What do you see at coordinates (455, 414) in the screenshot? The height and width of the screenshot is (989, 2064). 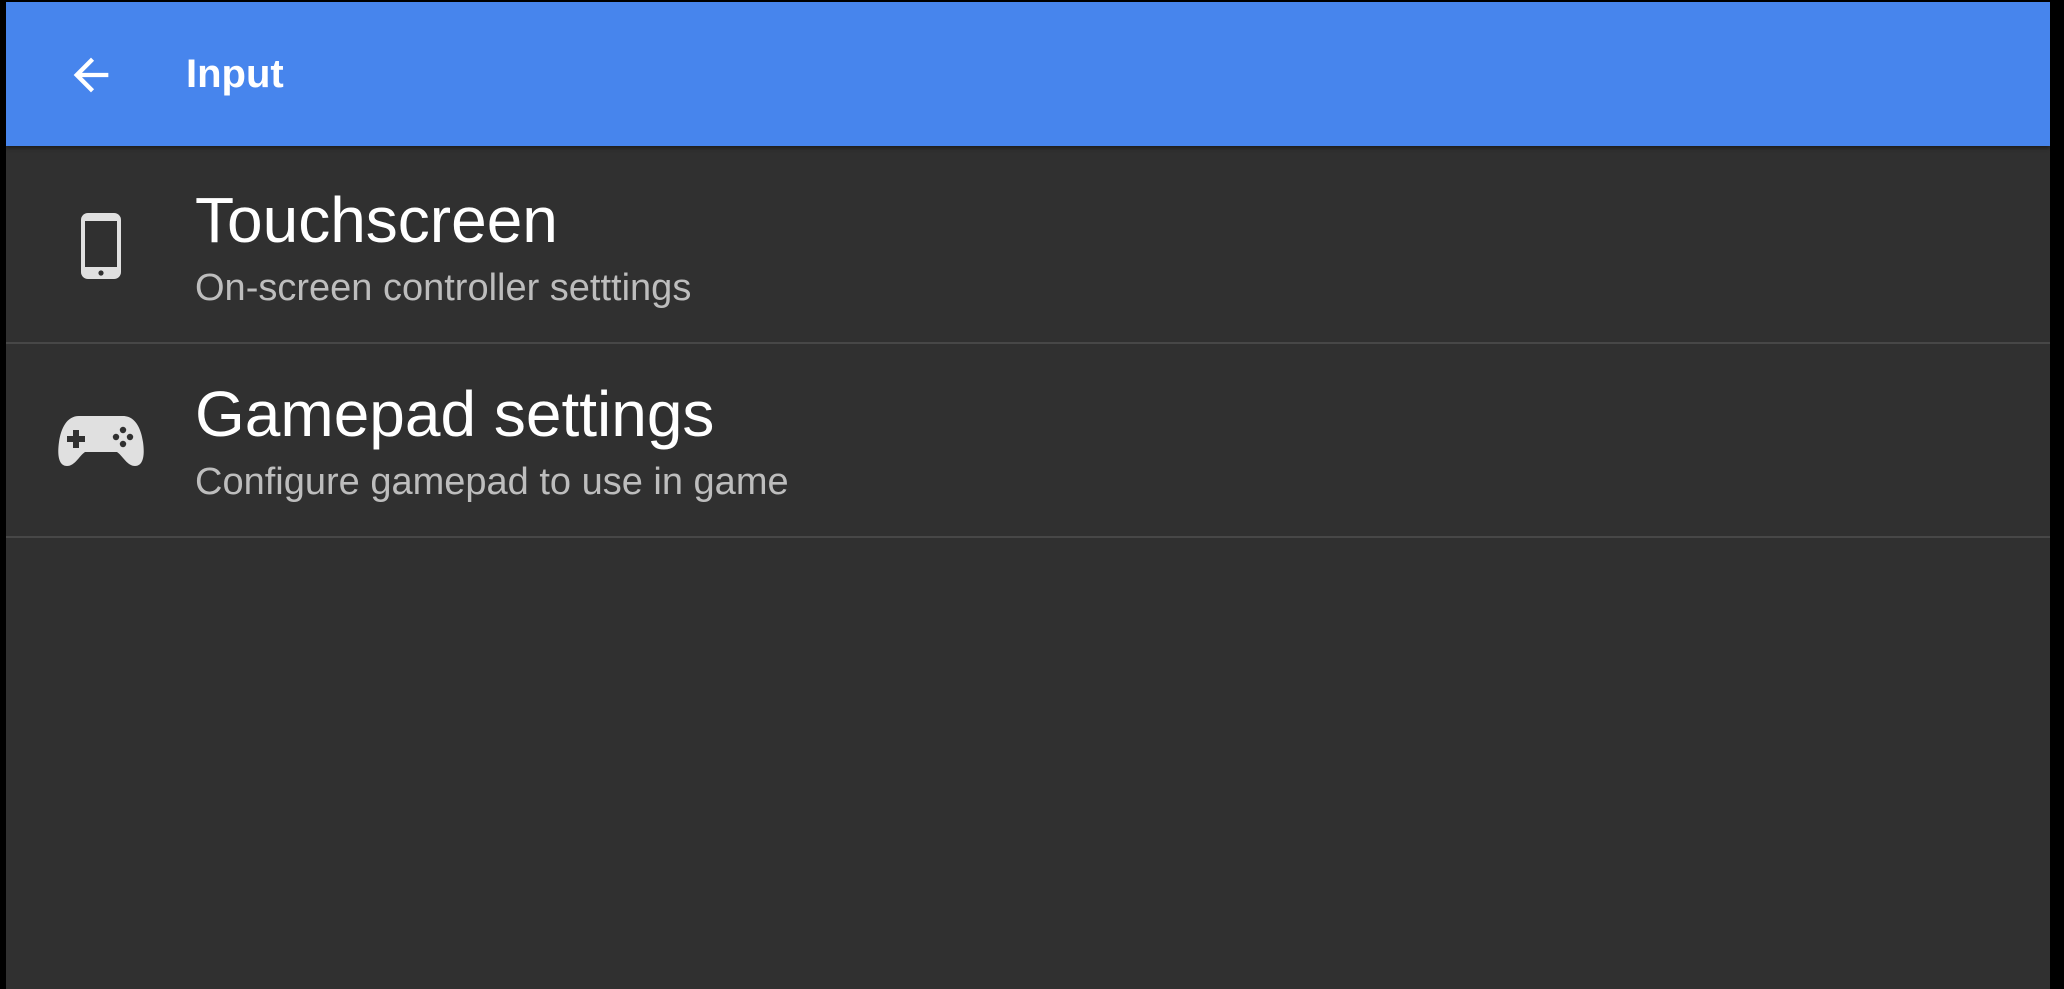 I see `list-item-title: Gamepad settings` at bounding box center [455, 414].